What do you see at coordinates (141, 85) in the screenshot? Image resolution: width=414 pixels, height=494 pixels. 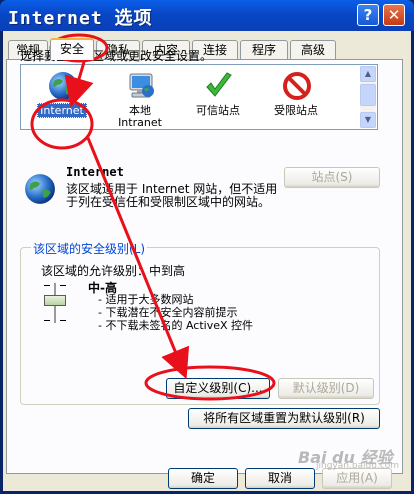 I see `computer-globe-icon` at bounding box center [141, 85].